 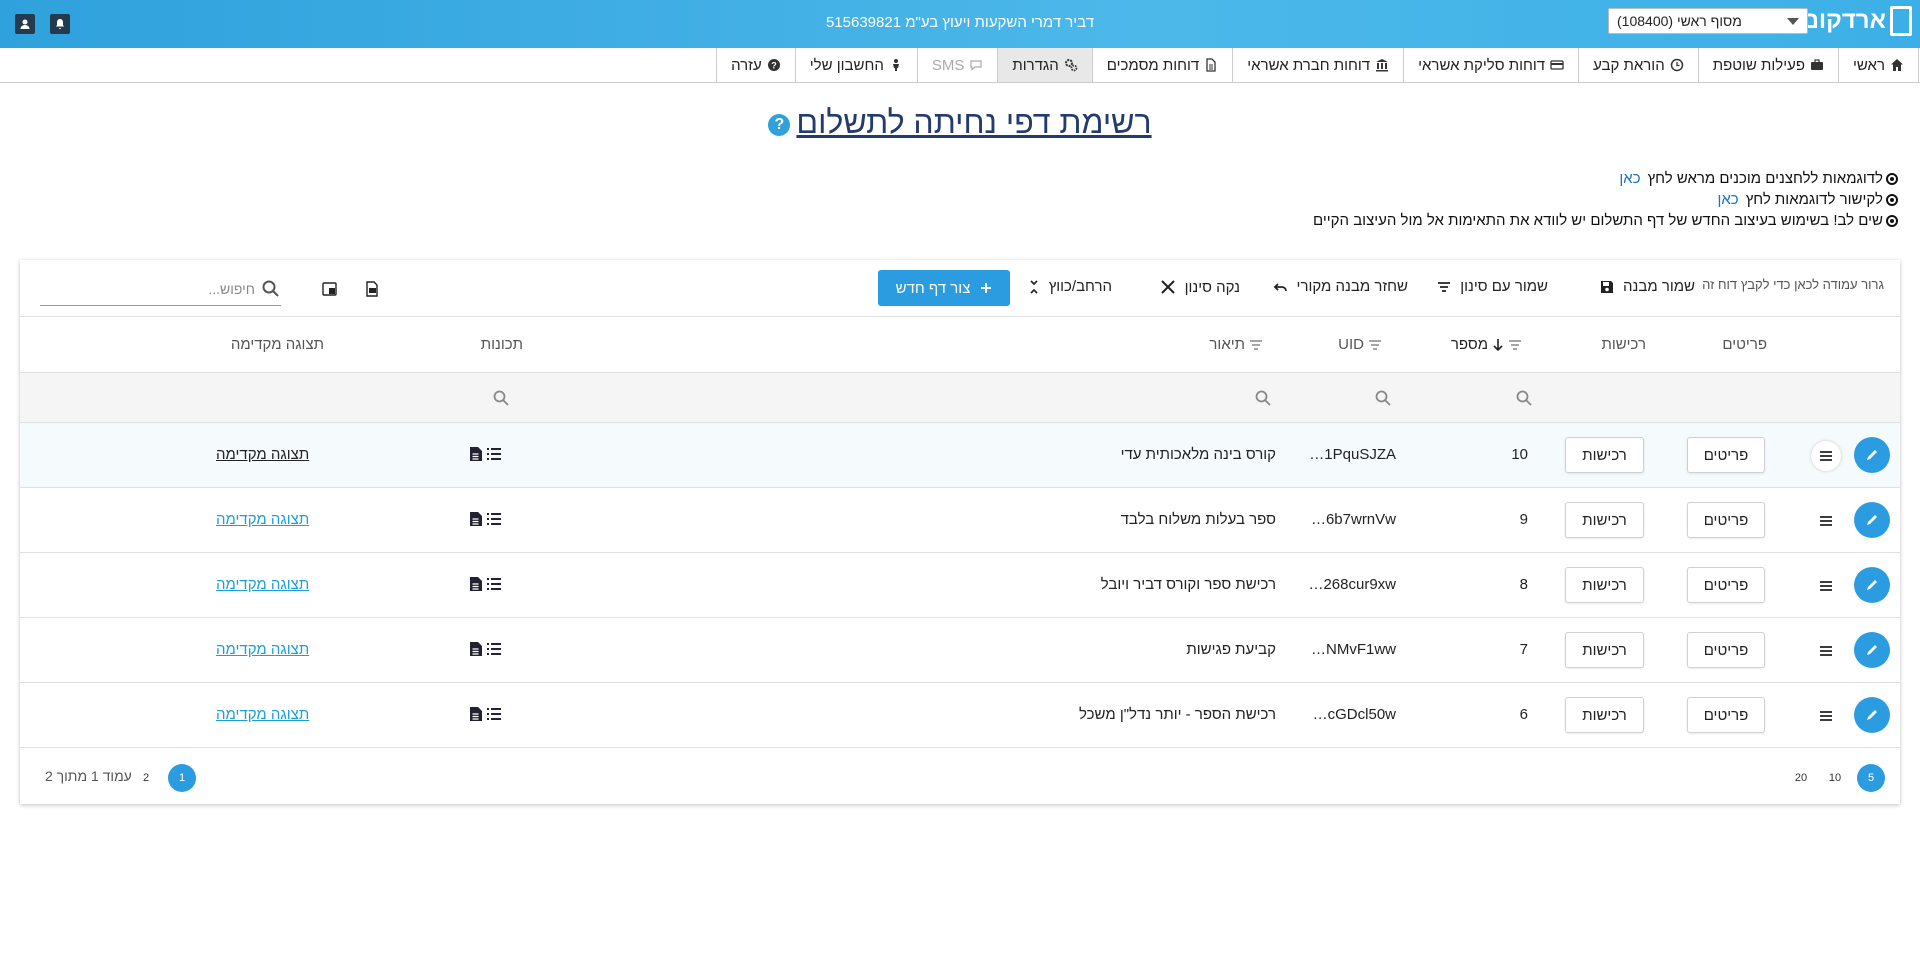 What do you see at coordinates (895, 65) in the screenshot?
I see `user-icon` at bounding box center [895, 65].